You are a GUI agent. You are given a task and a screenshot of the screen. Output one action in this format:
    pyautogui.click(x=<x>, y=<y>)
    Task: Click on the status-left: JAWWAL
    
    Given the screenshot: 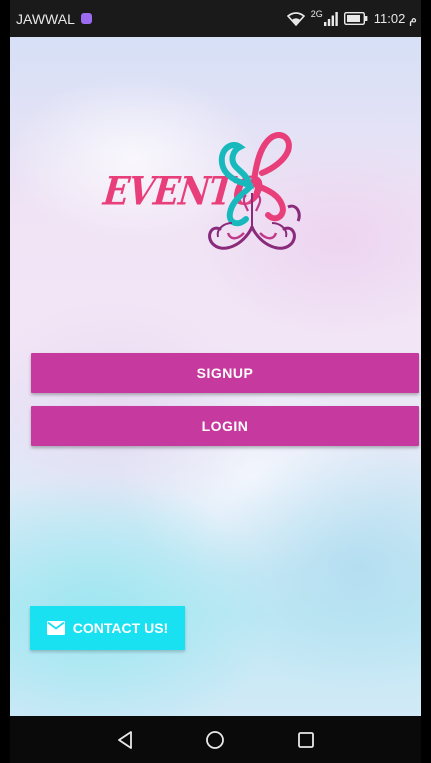 What is the action you would take?
    pyautogui.click(x=54, y=19)
    